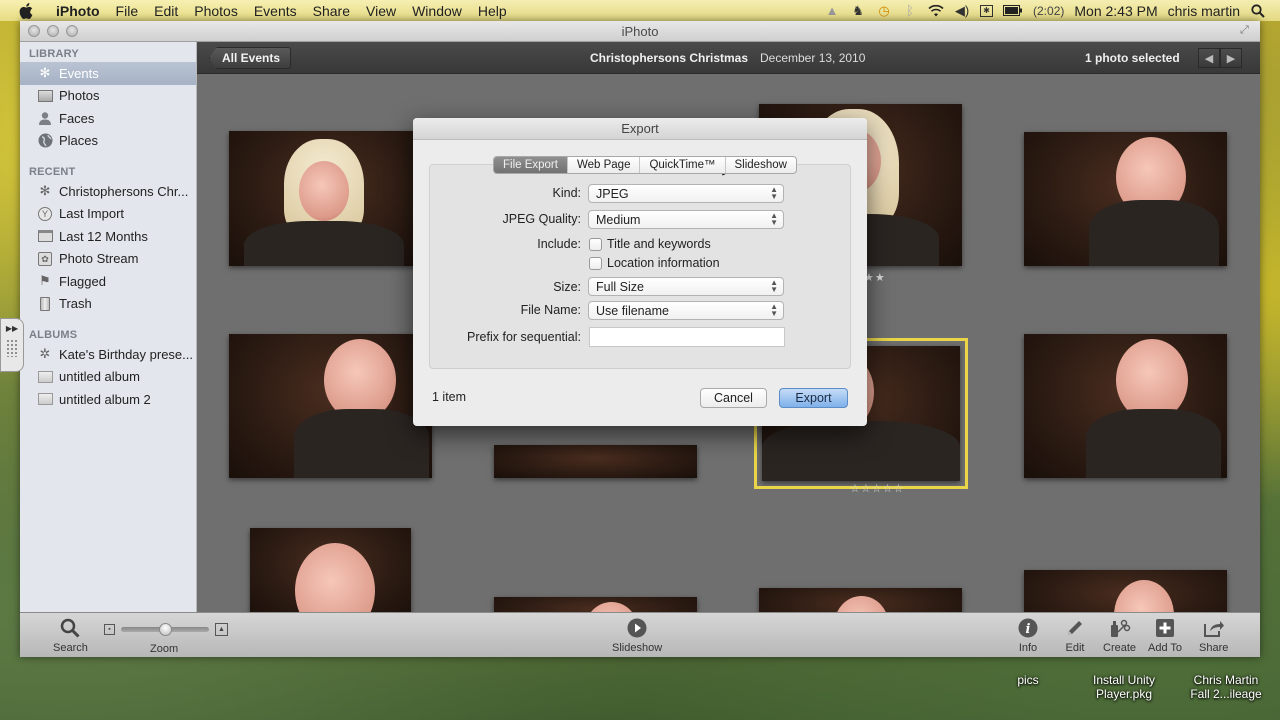  I want to click on zoom-slider-track, so click(165, 629).